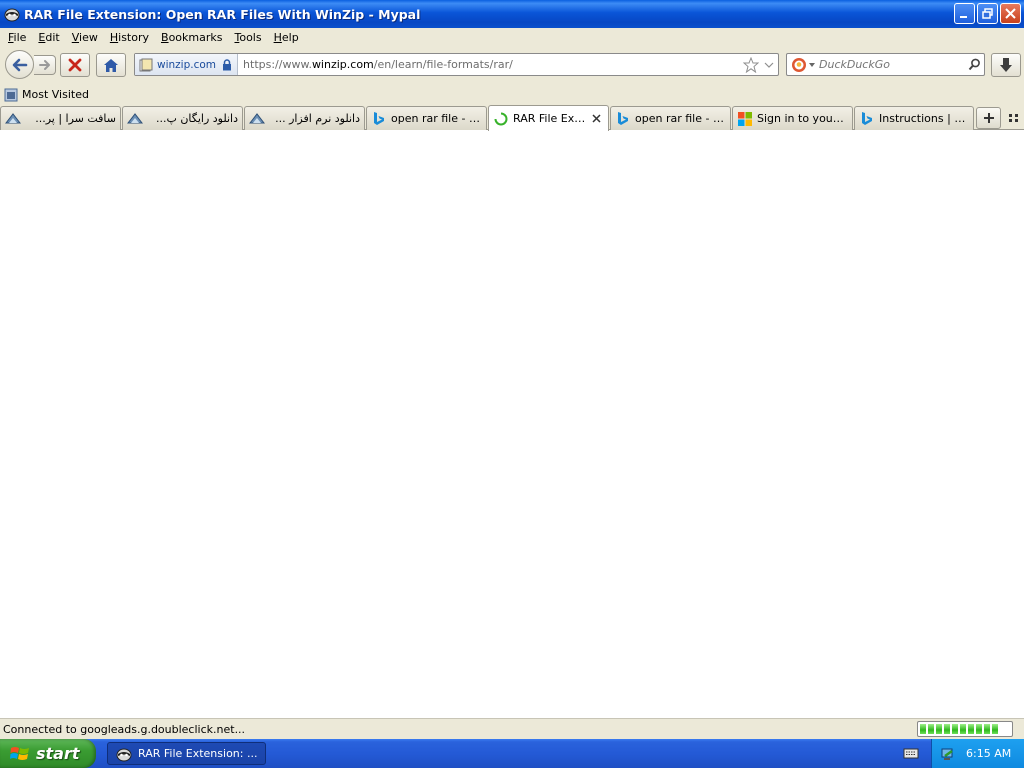 The height and width of the screenshot is (768, 1024). What do you see at coordinates (146, 64) in the screenshot?
I see `page-favicon-icon` at bounding box center [146, 64].